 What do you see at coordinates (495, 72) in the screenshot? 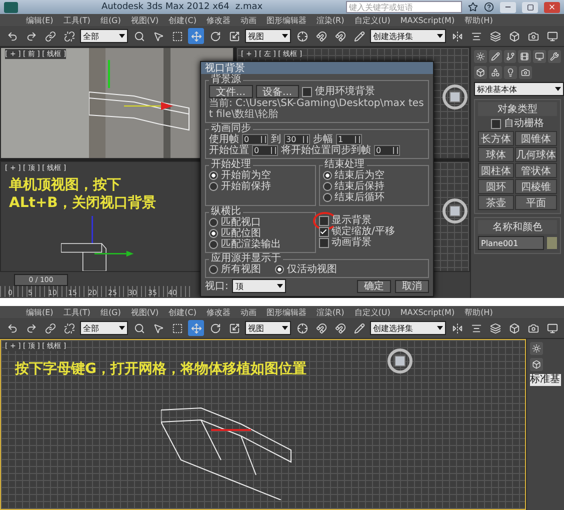
I see `shapes-icon` at bounding box center [495, 72].